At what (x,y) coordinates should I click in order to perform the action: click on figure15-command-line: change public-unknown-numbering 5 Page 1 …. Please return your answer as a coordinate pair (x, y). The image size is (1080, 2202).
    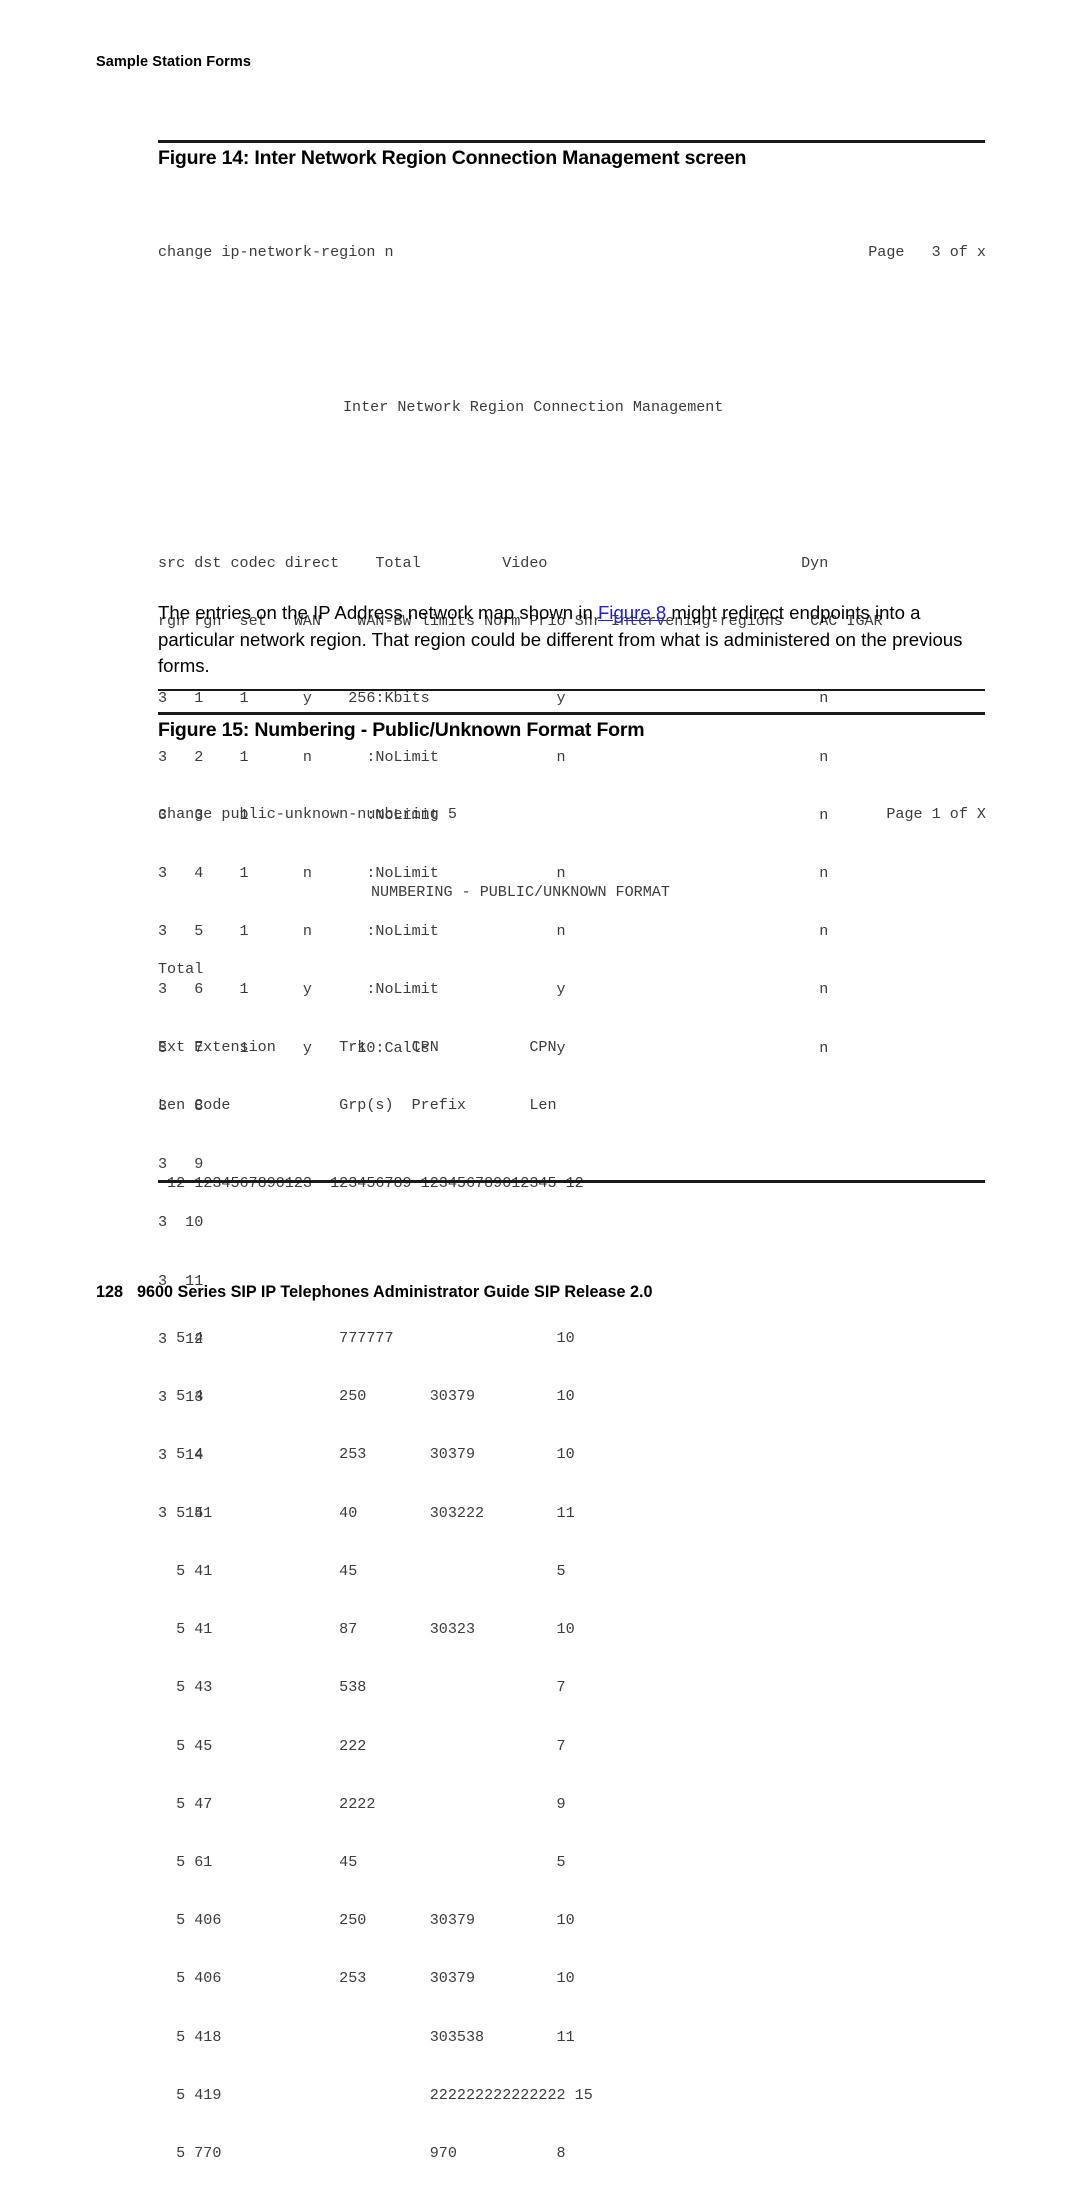
    Looking at the image, I should click on (572, 814).